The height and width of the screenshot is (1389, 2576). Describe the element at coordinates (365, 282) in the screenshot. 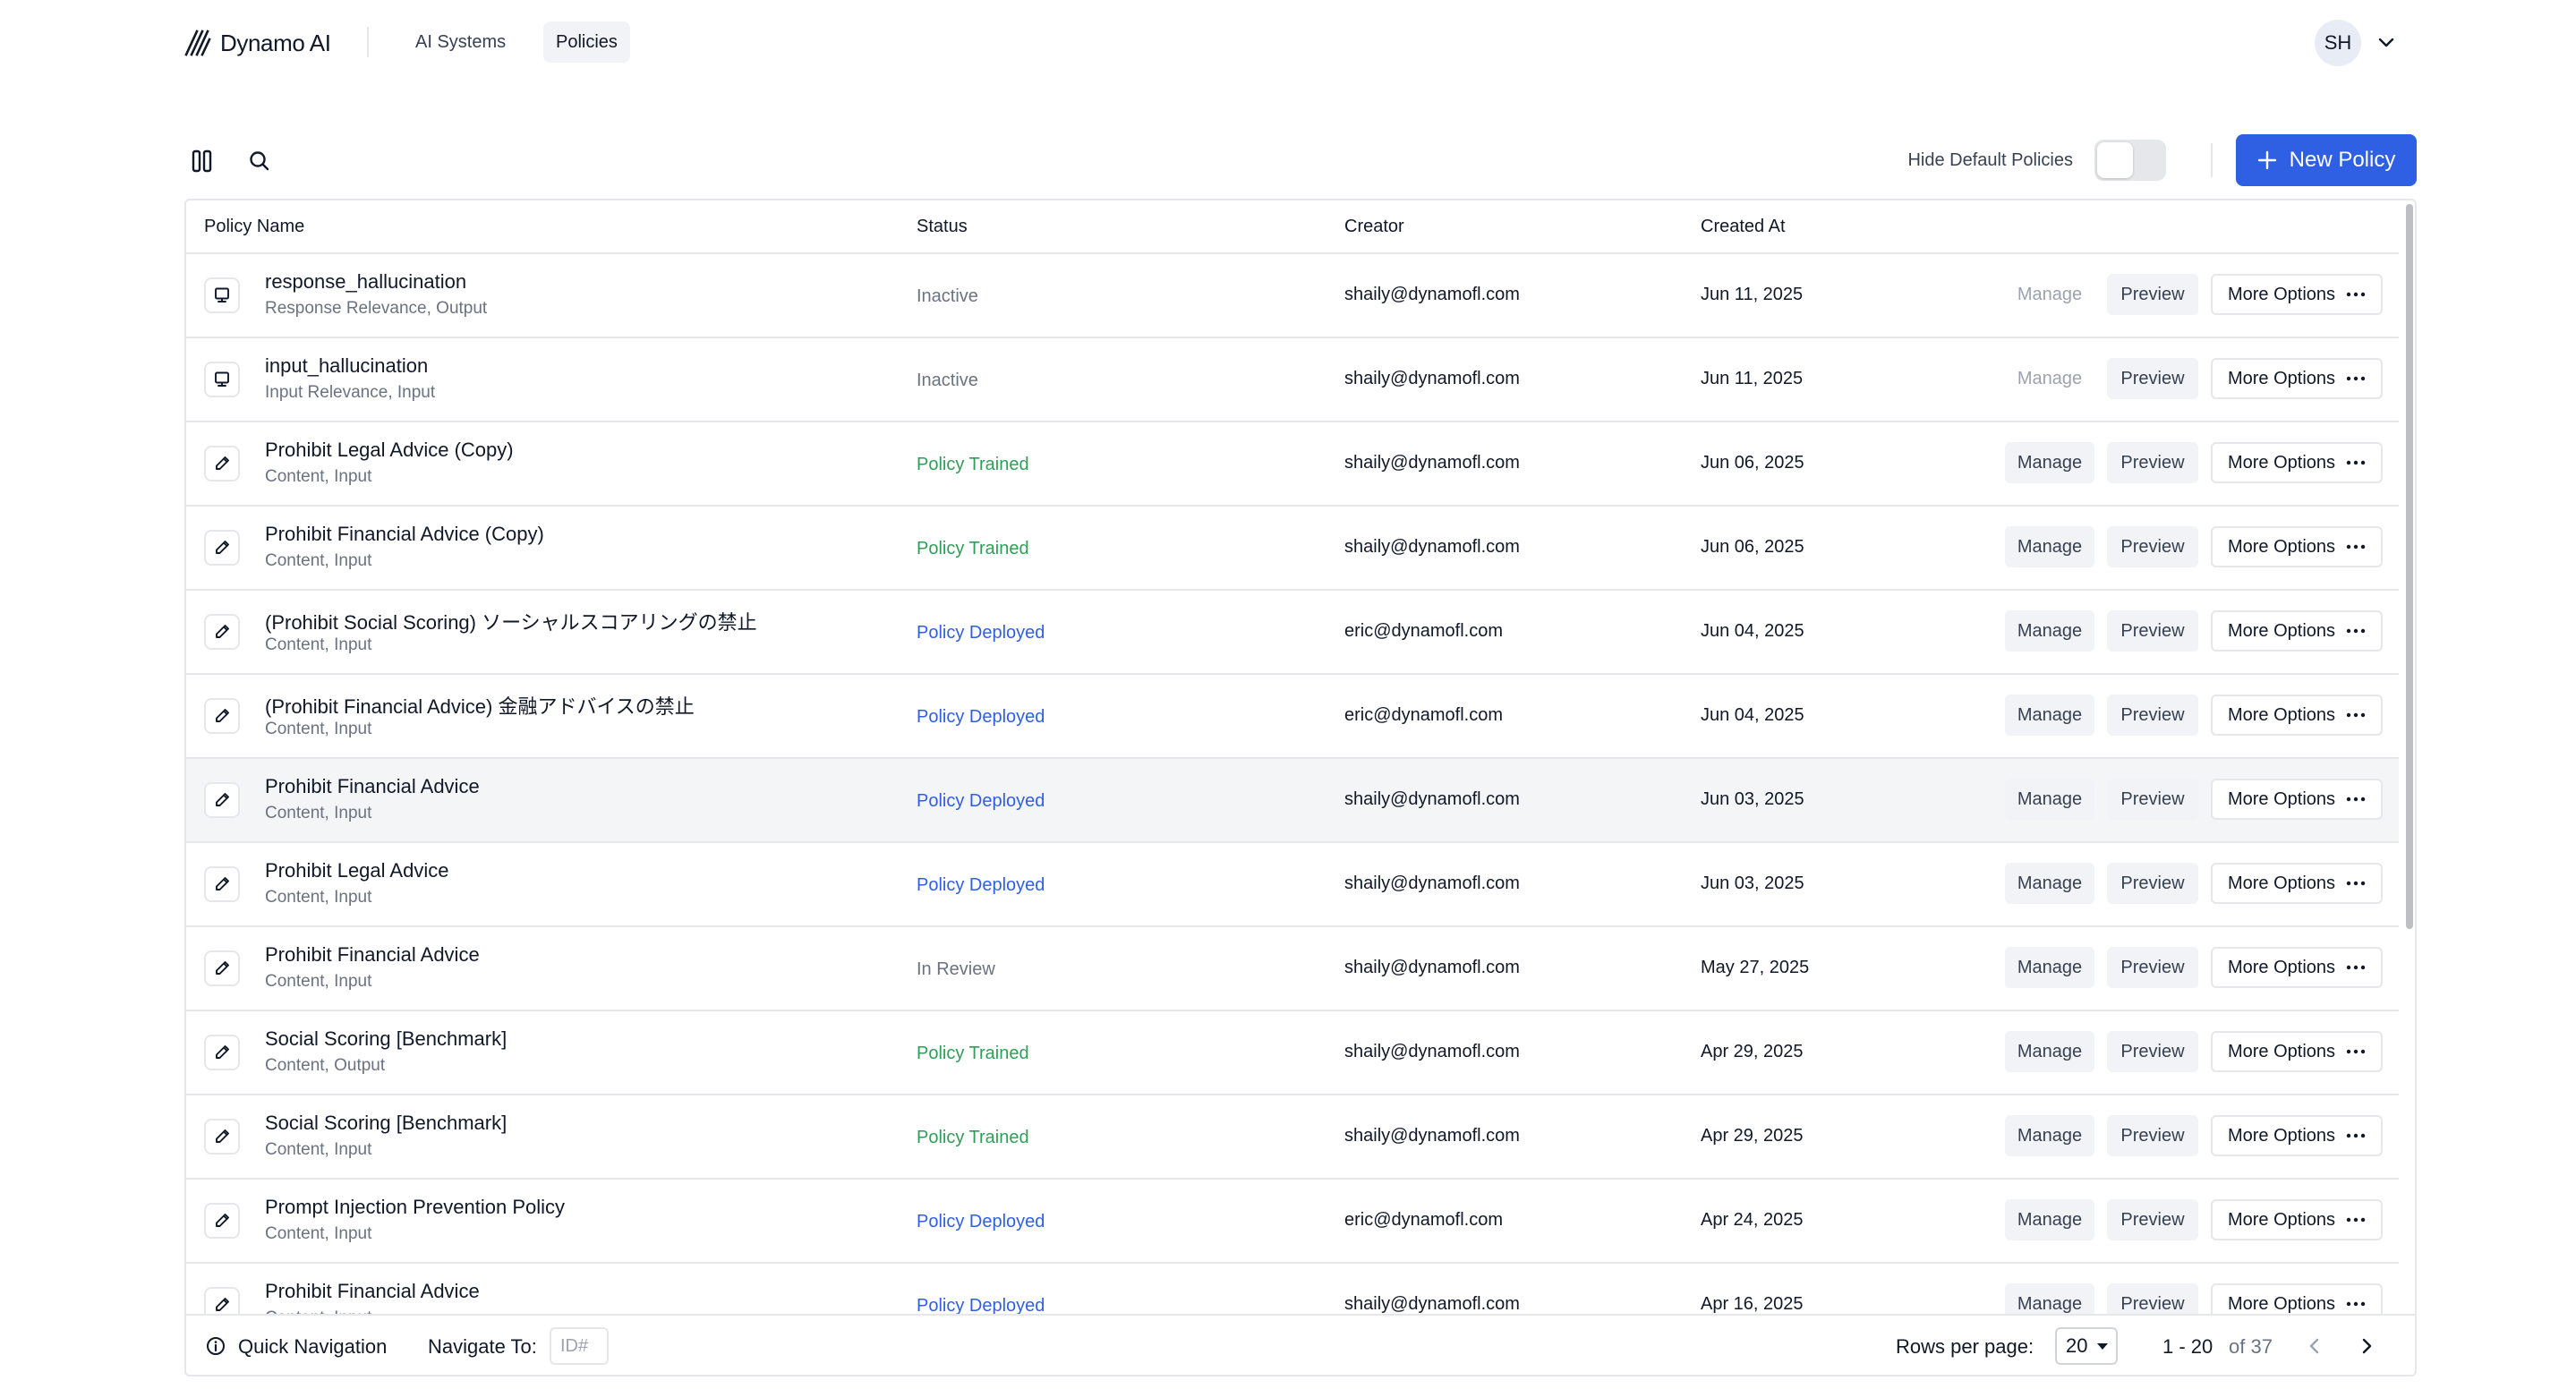

I see `policy-name: response_hallucination` at that location.